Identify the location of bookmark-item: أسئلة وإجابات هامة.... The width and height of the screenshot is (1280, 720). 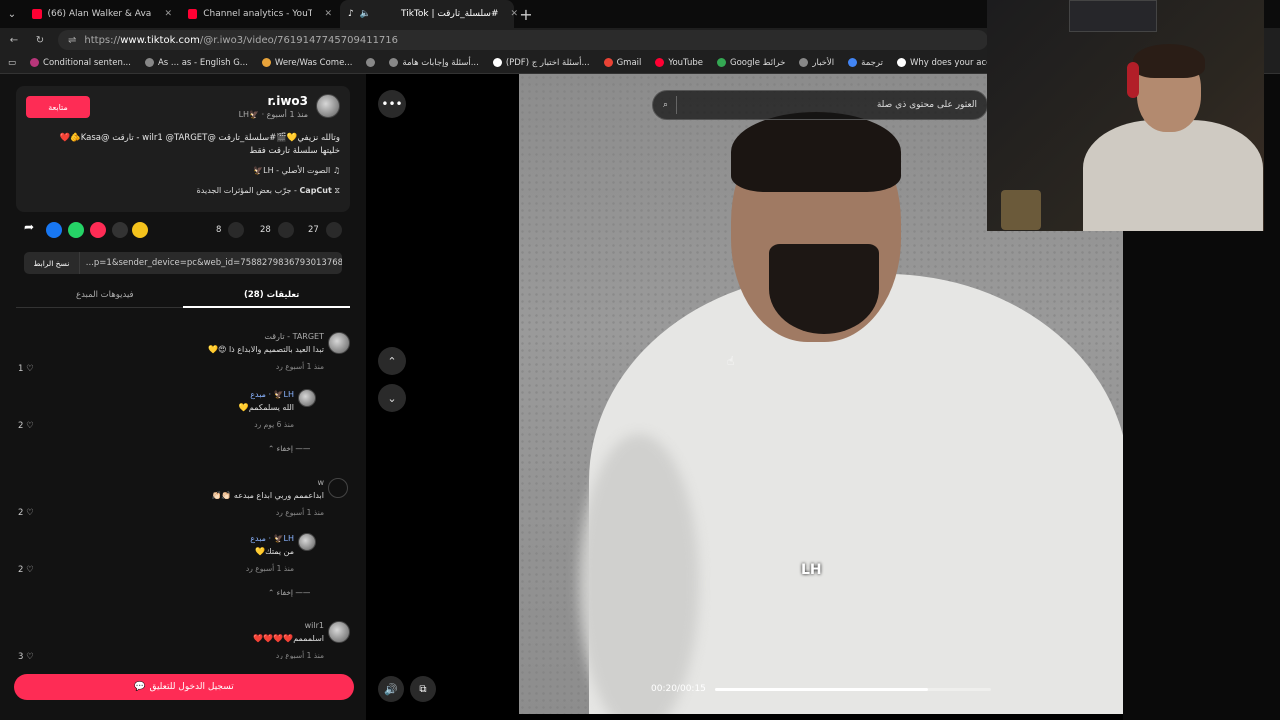
(434, 63).